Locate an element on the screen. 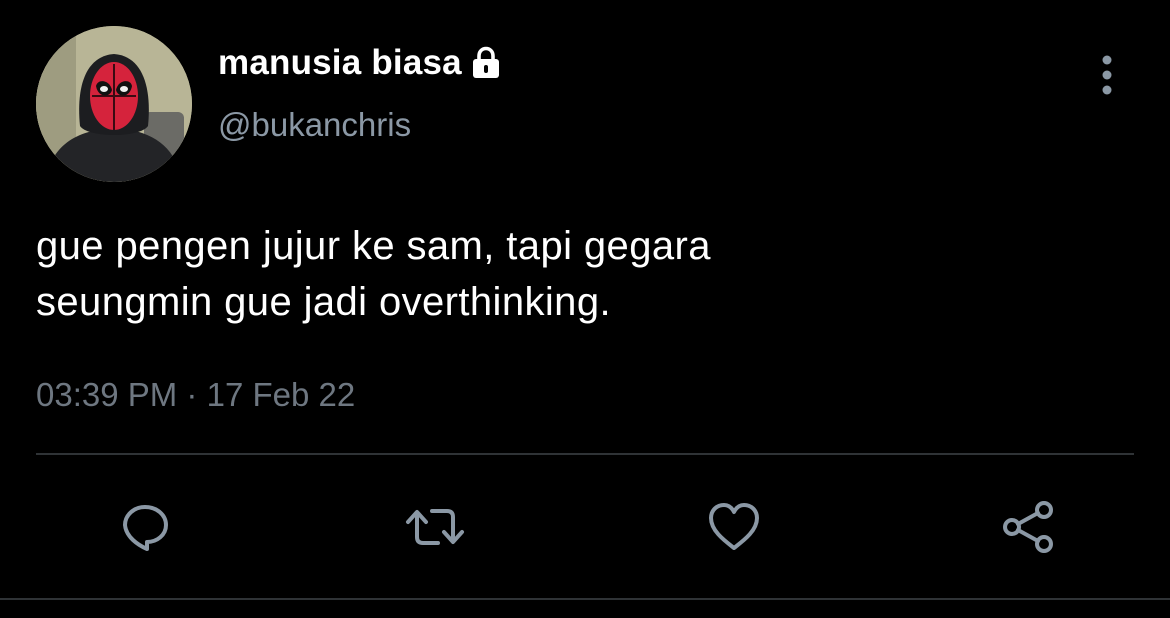  retweet-button is located at coordinates (435, 527).